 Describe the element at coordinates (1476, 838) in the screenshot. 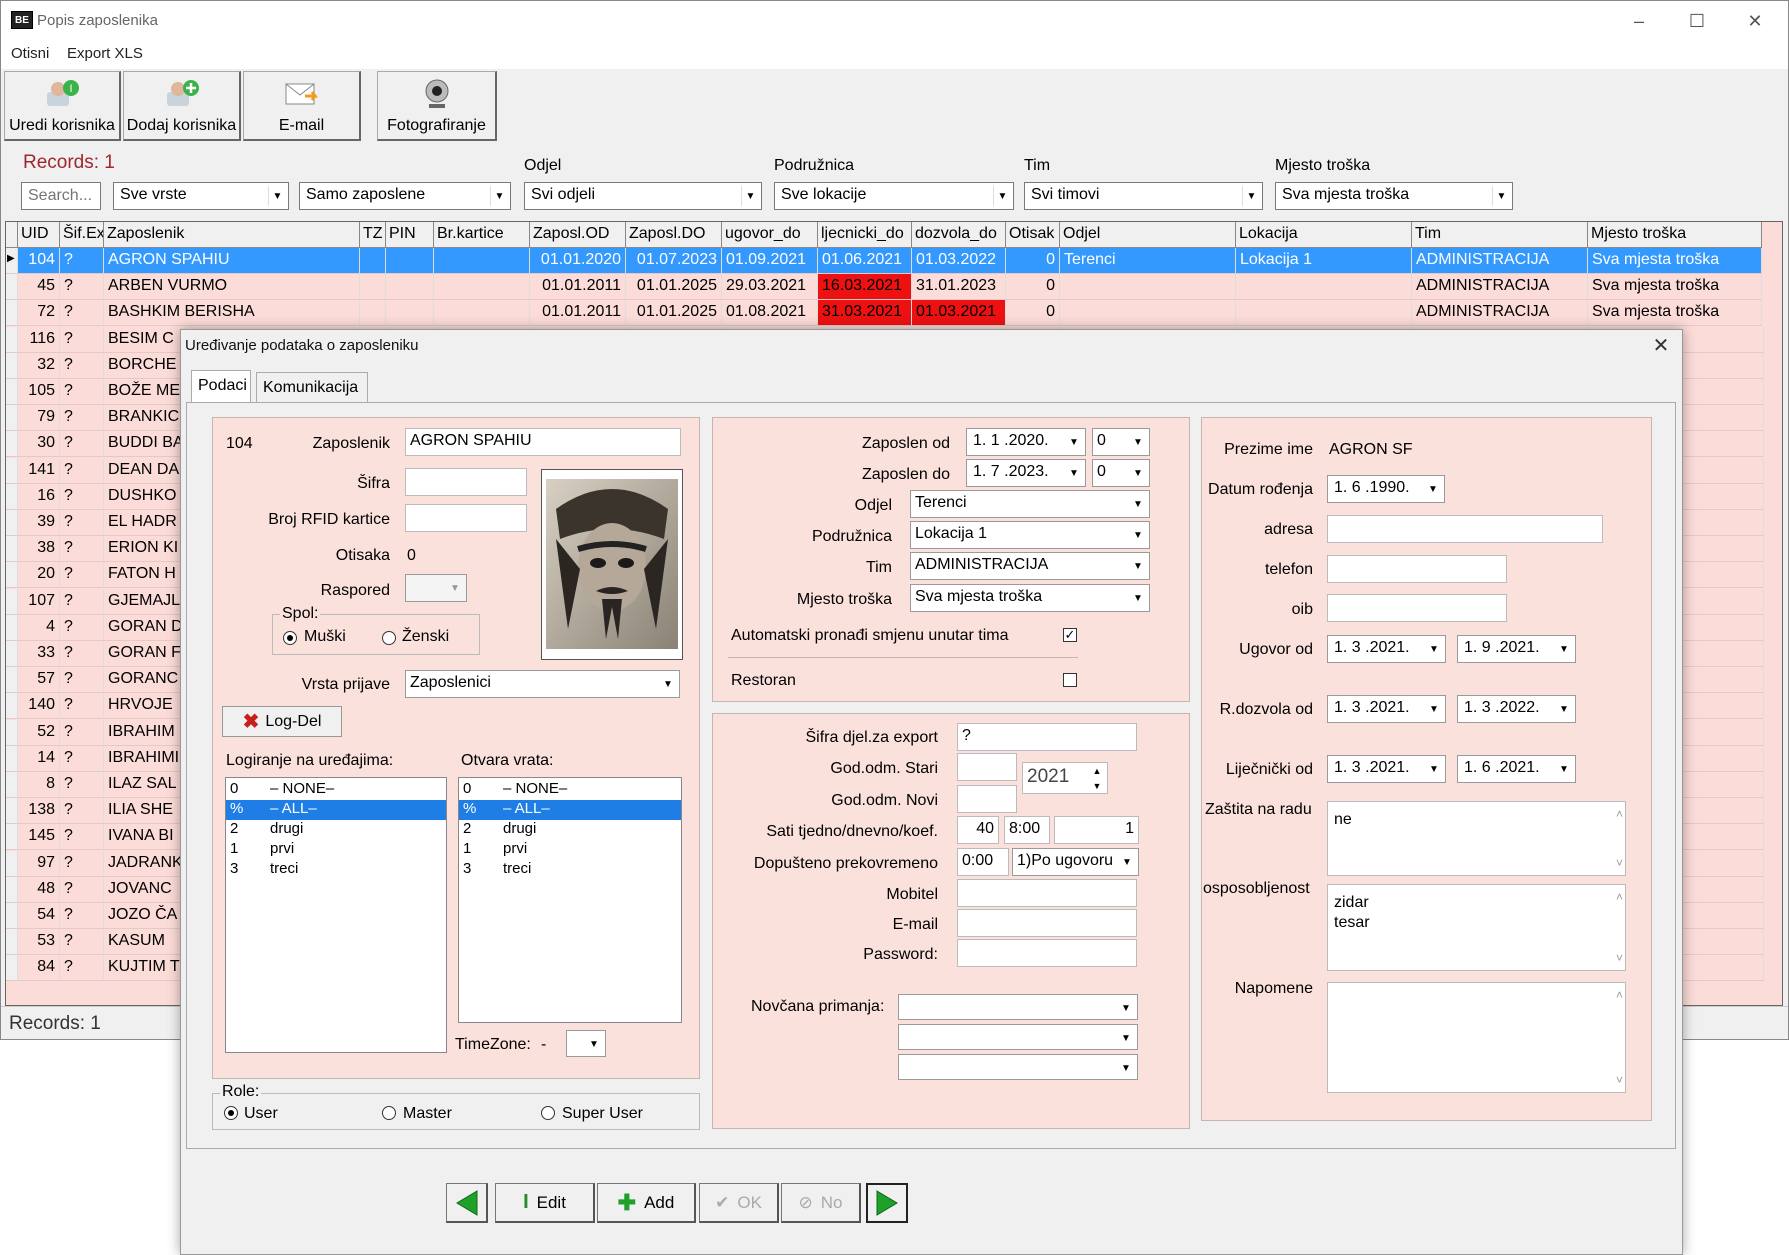

I see `zastita-field: ne ˄ ˅` at that location.